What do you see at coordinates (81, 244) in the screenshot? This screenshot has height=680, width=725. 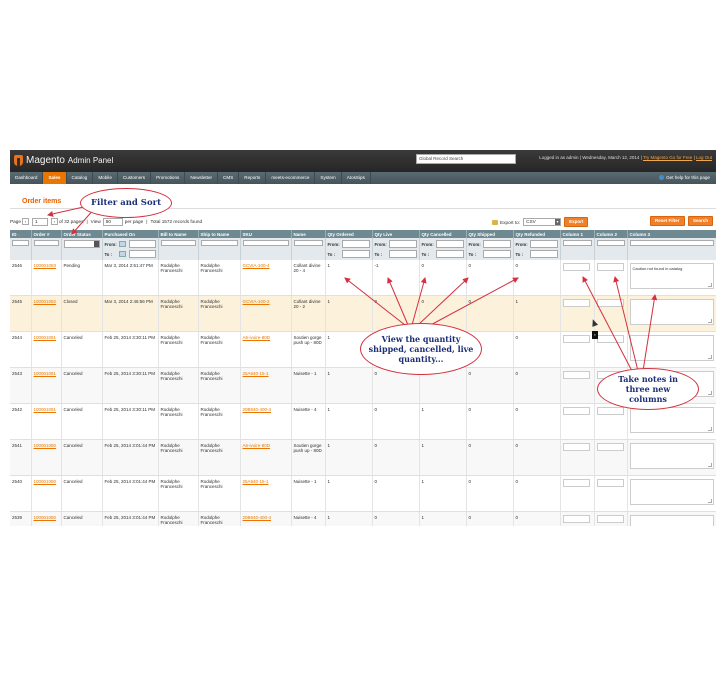 I see `filter-status-select` at bounding box center [81, 244].